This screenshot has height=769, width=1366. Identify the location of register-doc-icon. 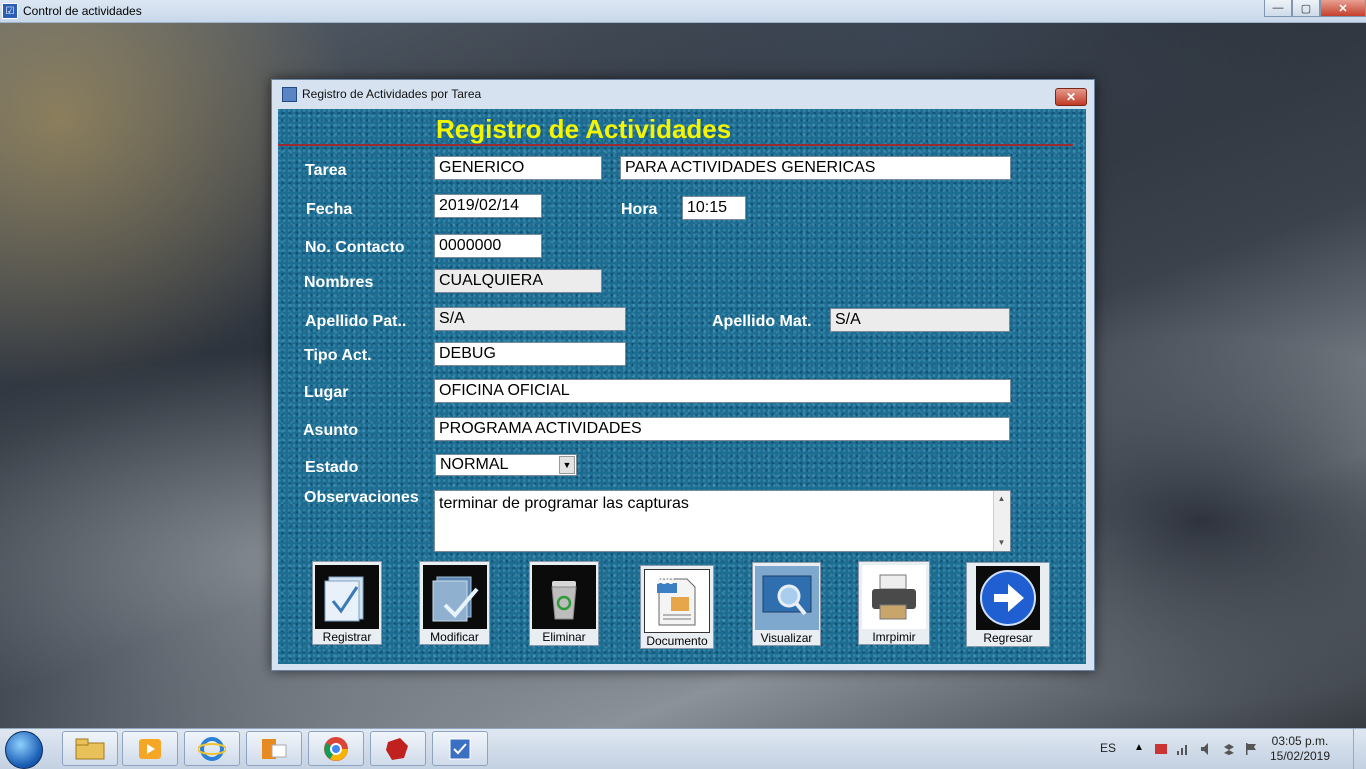
(347, 597).